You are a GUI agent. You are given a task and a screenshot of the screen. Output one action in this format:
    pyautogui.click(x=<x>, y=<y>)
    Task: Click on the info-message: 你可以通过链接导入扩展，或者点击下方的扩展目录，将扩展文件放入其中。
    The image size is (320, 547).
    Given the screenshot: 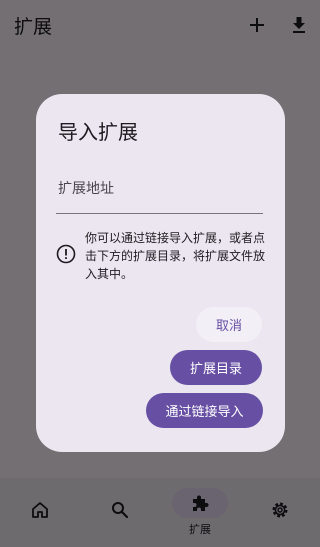 What is the action you would take?
    pyautogui.click(x=175, y=256)
    